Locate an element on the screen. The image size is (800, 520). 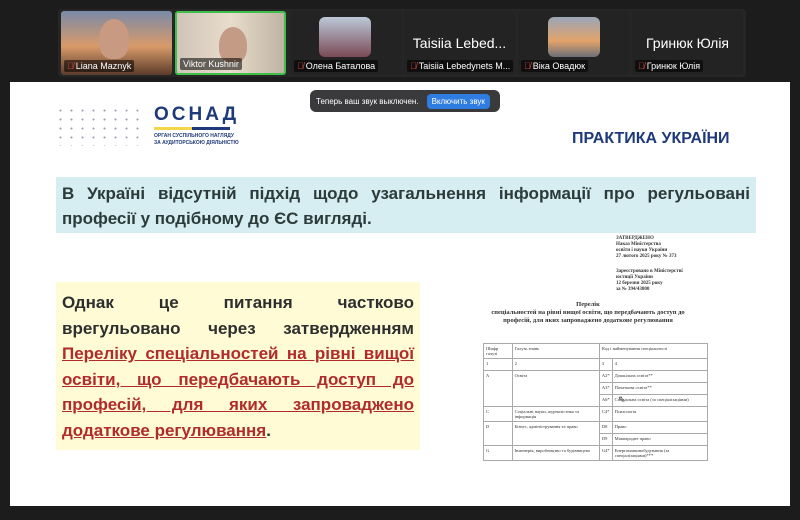
table-cell: A3* is located at coordinates (605, 388).